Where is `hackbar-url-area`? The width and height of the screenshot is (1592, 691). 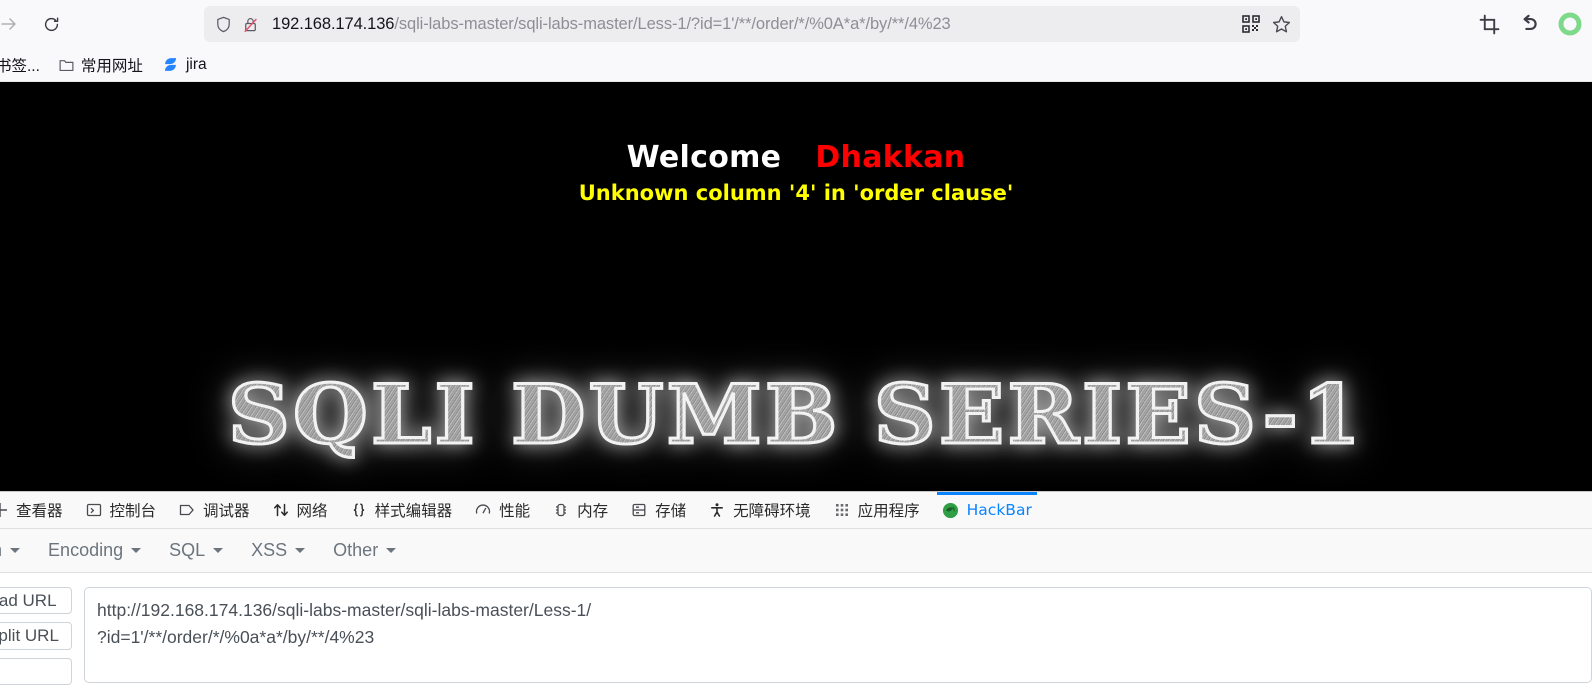 hackbar-url-area is located at coordinates (838, 636).